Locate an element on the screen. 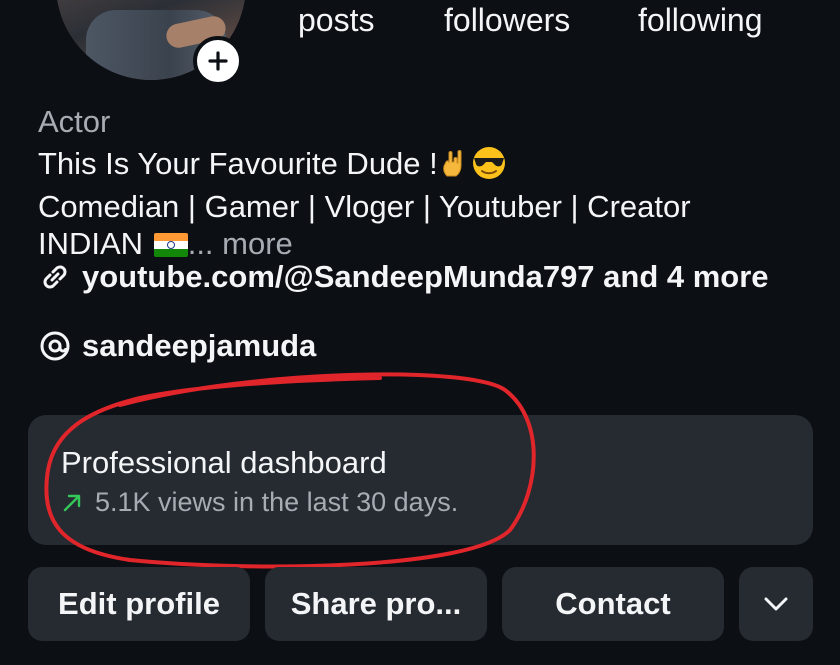 This screenshot has width=840, height=665. rock-hand-icon is located at coordinates (454, 168).